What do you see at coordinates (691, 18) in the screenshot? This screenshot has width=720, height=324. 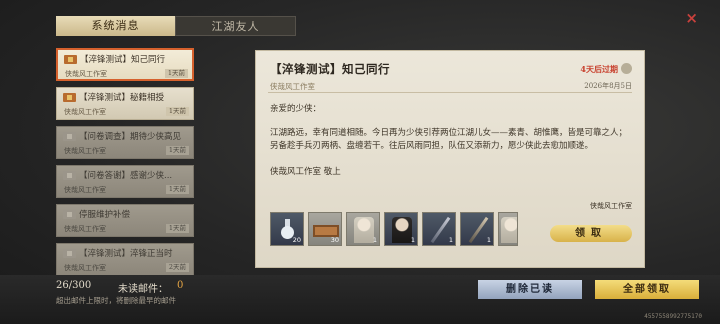 I see `close-icon: ×` at bounding box center [691, 18].